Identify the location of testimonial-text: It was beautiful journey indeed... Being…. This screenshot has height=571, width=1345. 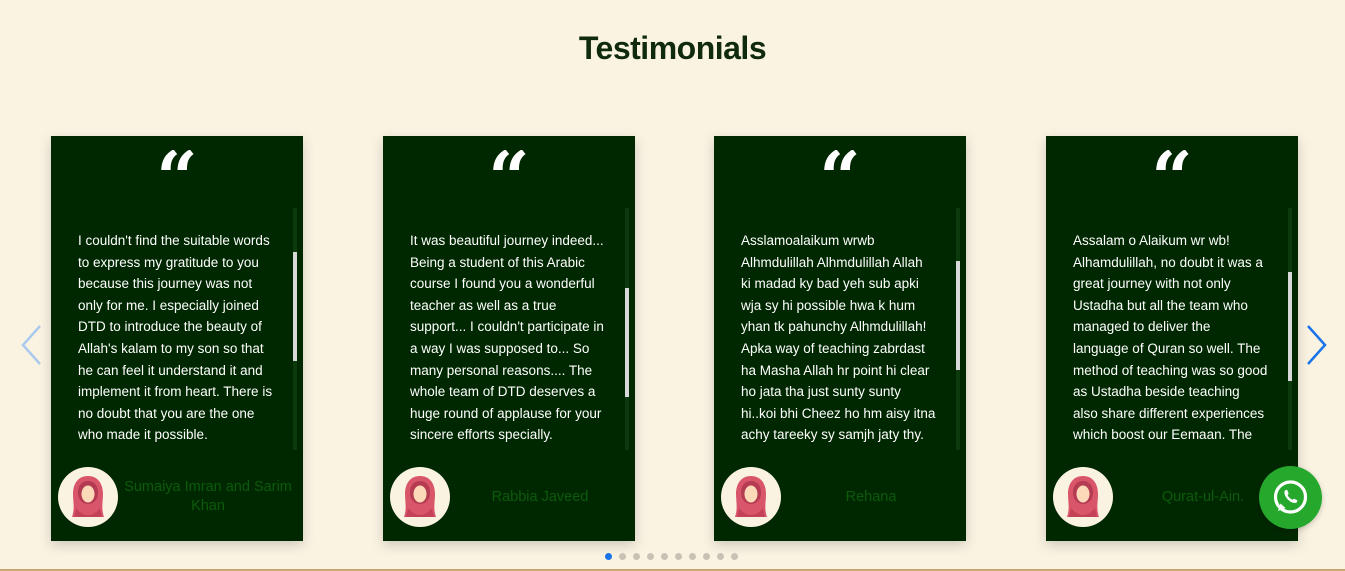
(507, 338).